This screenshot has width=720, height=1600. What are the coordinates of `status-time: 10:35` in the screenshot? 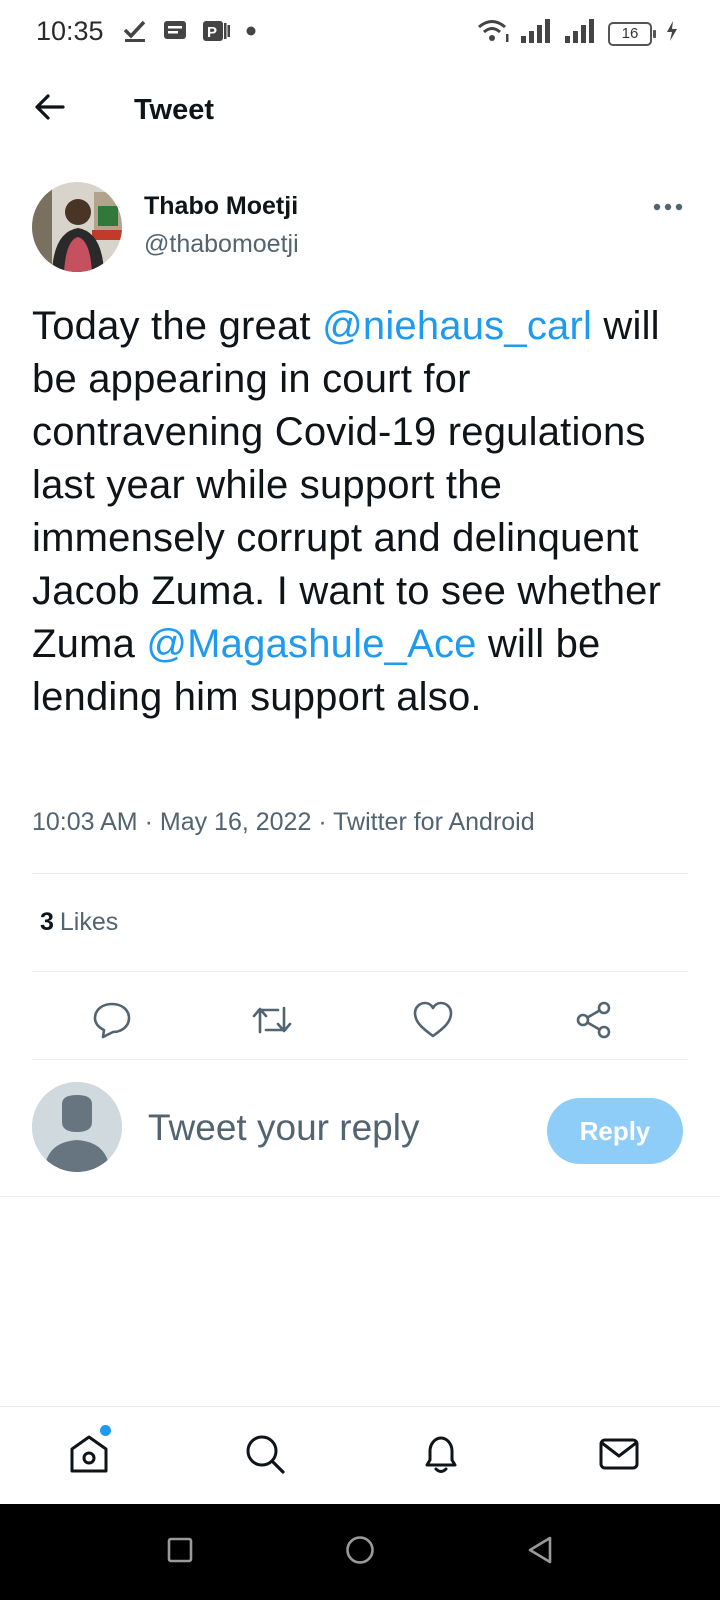 It's located at (70, 31).